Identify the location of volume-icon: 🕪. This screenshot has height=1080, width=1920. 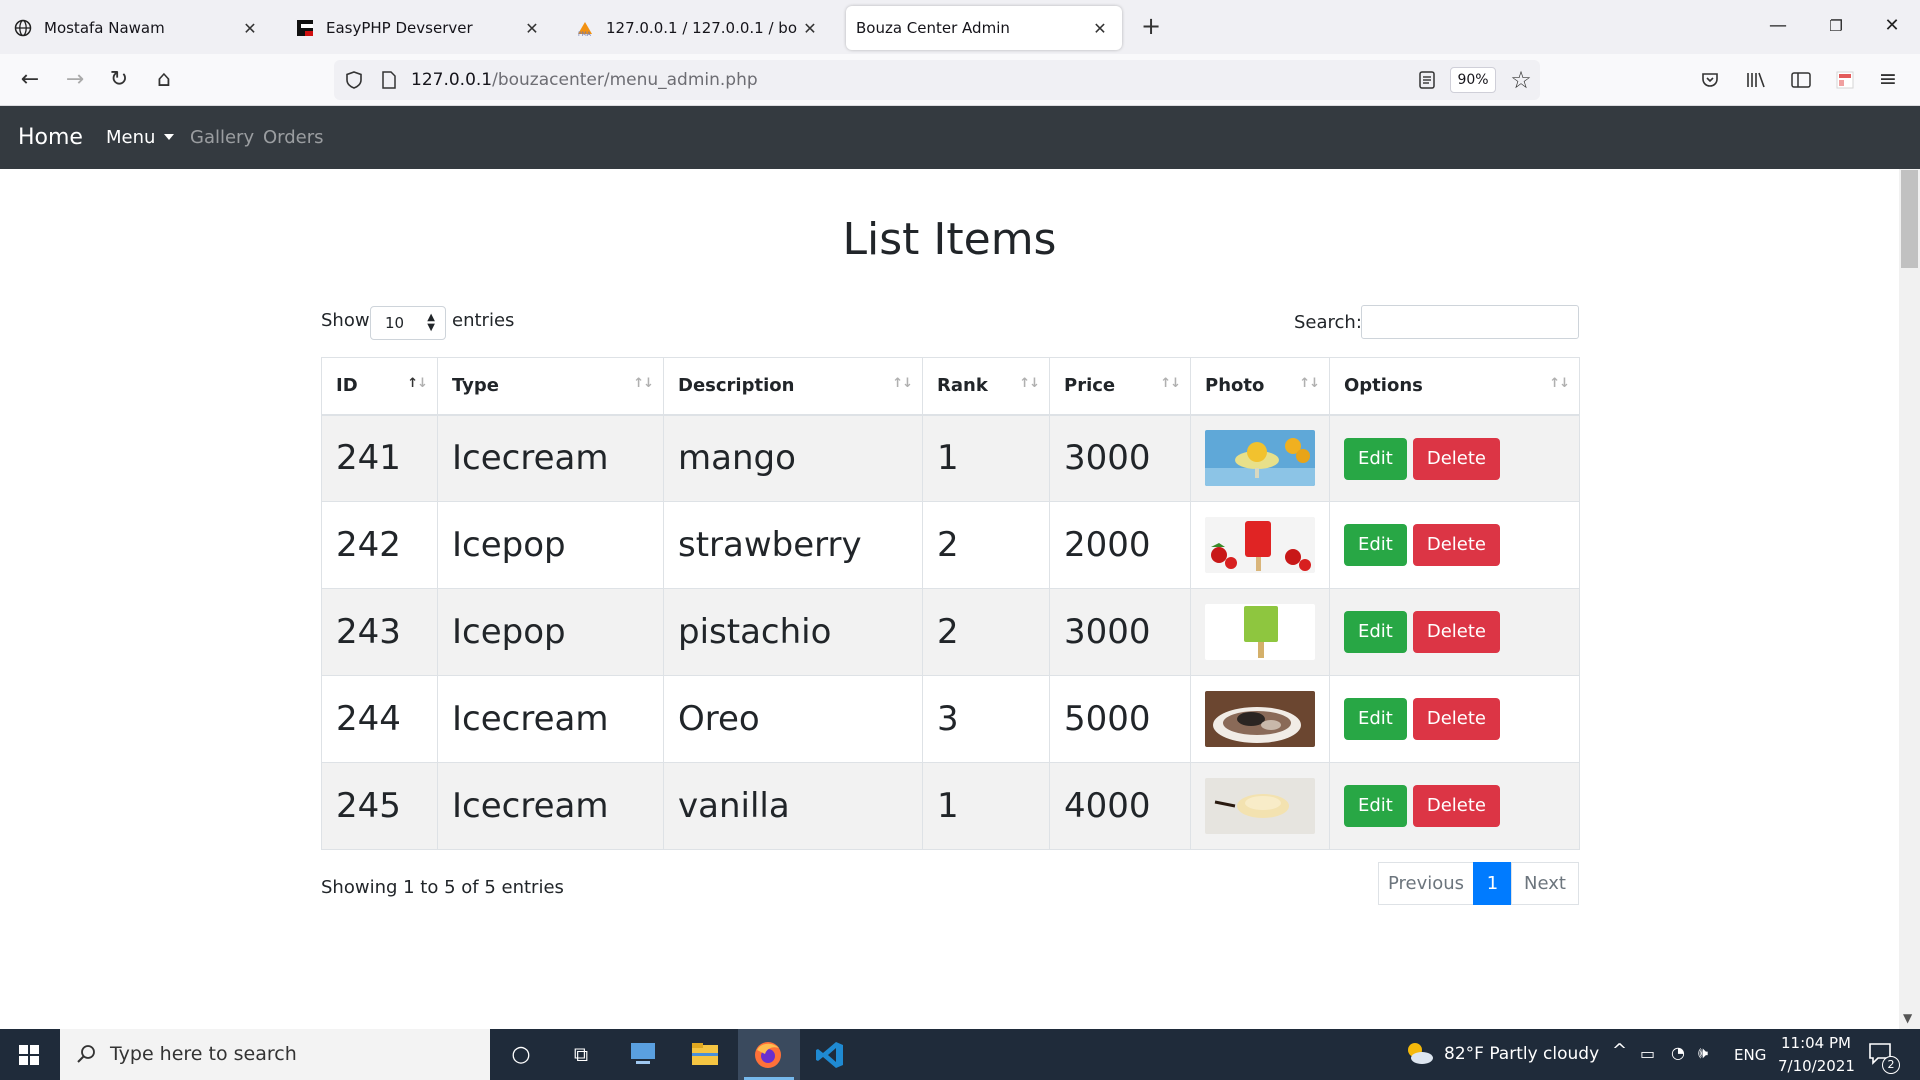
(1703, 1053).